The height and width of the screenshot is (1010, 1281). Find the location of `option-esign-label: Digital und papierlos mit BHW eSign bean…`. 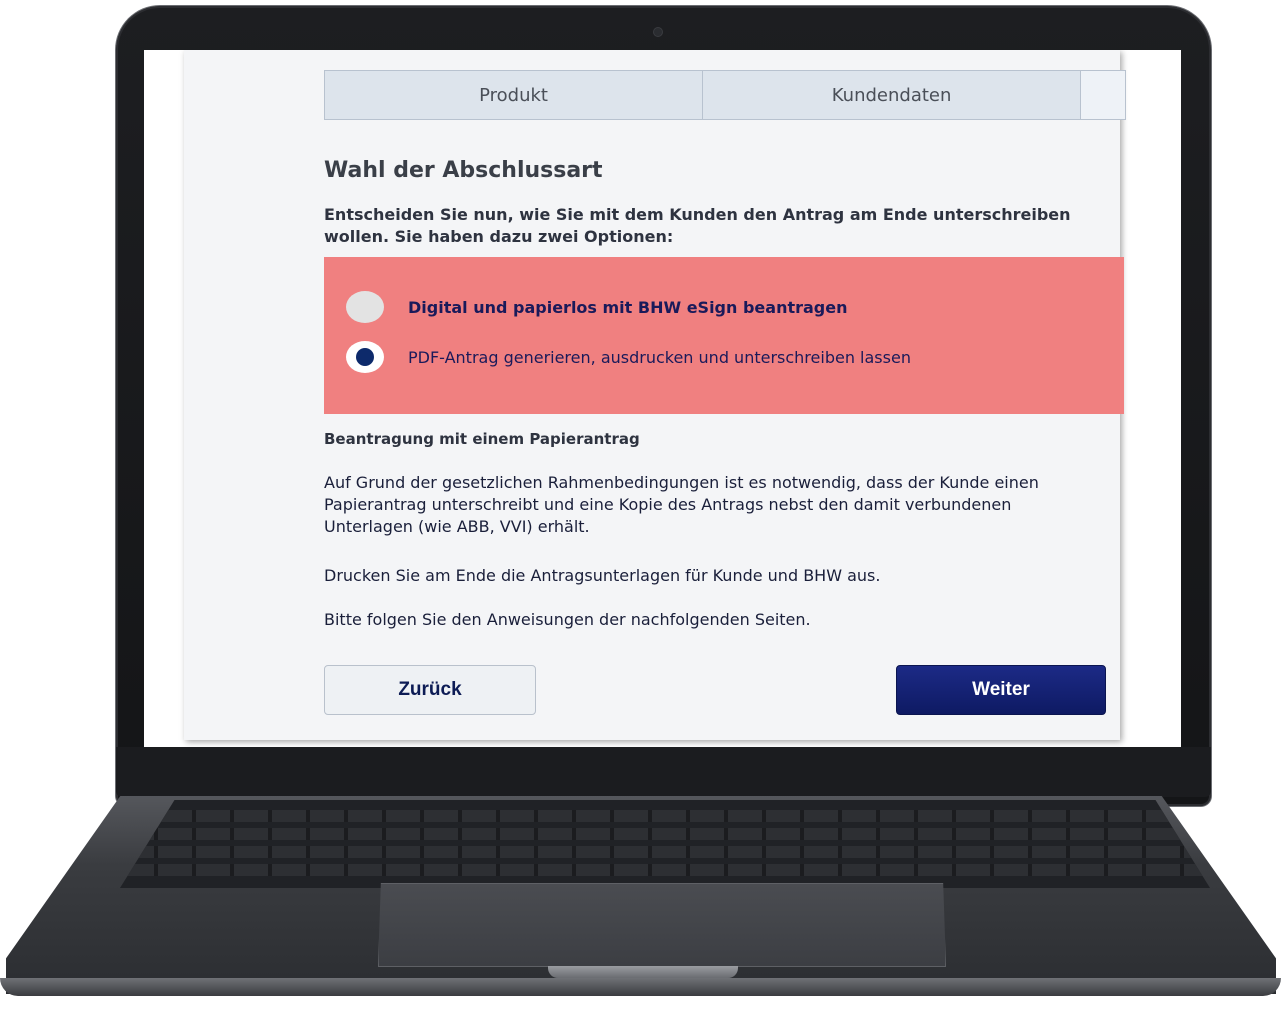

option-esign-label: Digital und papierlos mit BHW eSign bean… is located at coordinates (628, 307).